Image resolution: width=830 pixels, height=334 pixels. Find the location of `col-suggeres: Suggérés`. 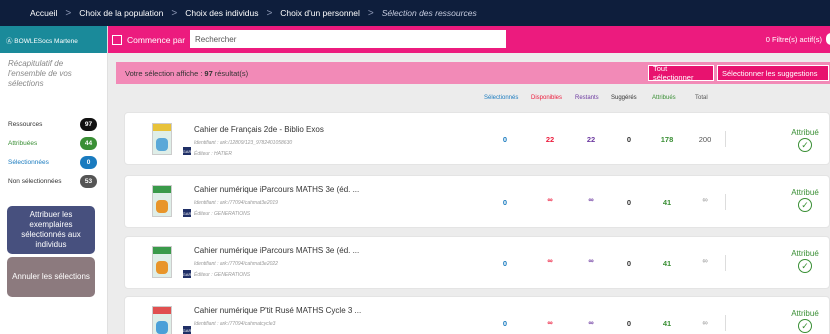

col-suggeres: Suggérés is located at coordinates (624, 98).